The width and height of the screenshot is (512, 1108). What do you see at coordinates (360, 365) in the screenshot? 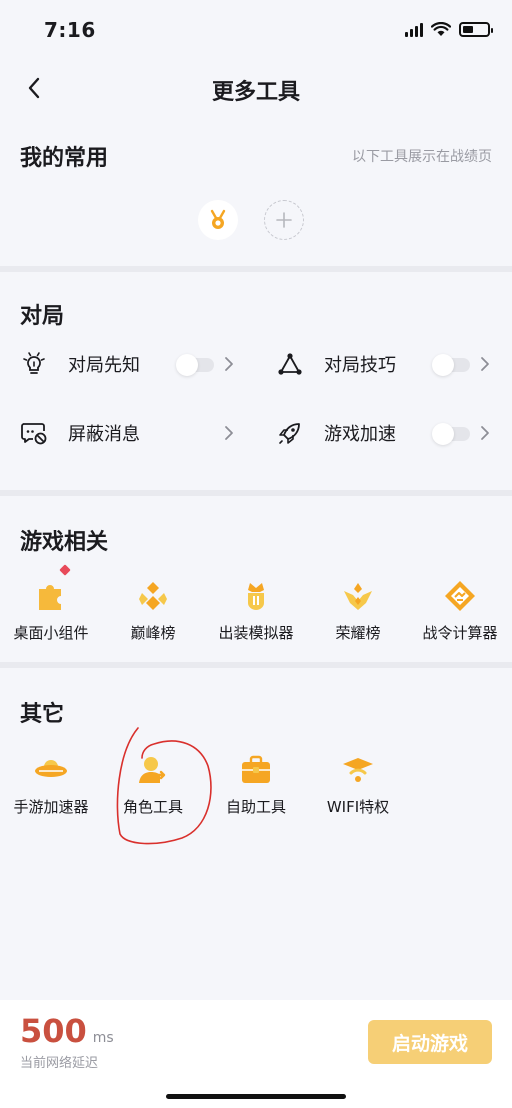
I see `match-item-label: 对局技巧` at bounding box center [360, 365].